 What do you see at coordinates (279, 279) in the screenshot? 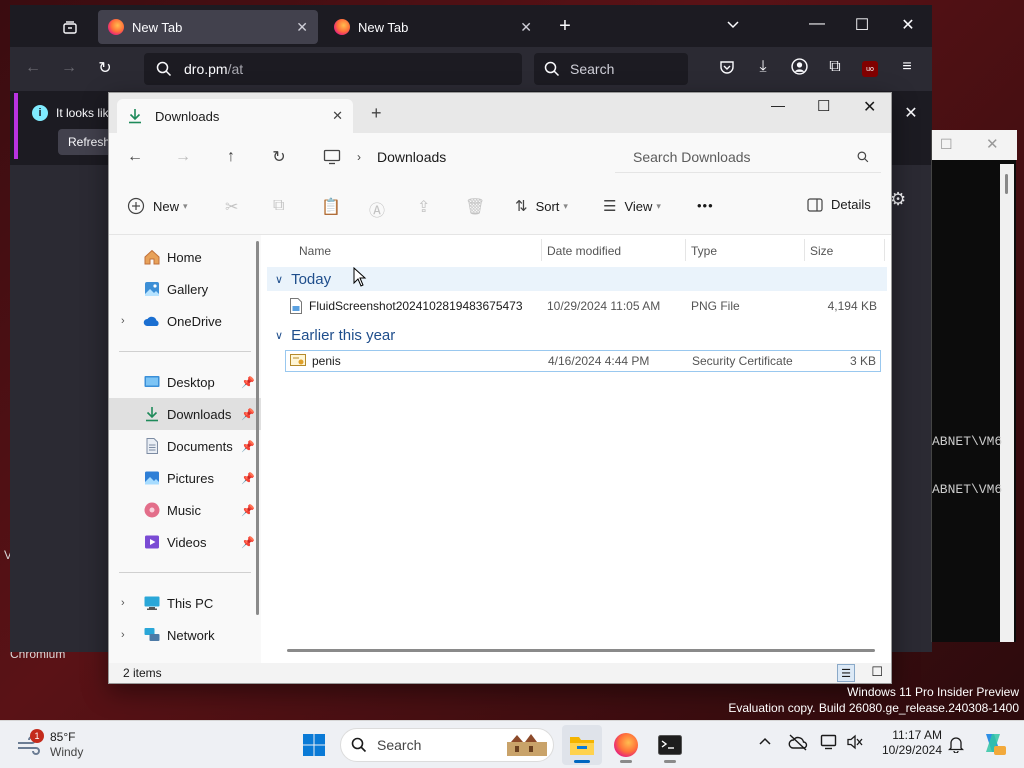
I see `chevron-down-icon: ∨` at bounding box center [279, 279].